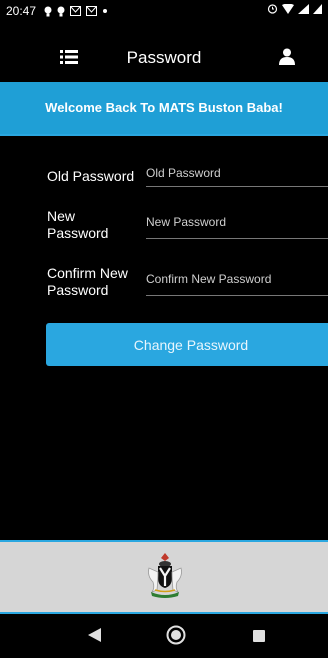  I want to click on welcome-text: Welcome Back To MATS Buston Baba!, so click(164, 107).